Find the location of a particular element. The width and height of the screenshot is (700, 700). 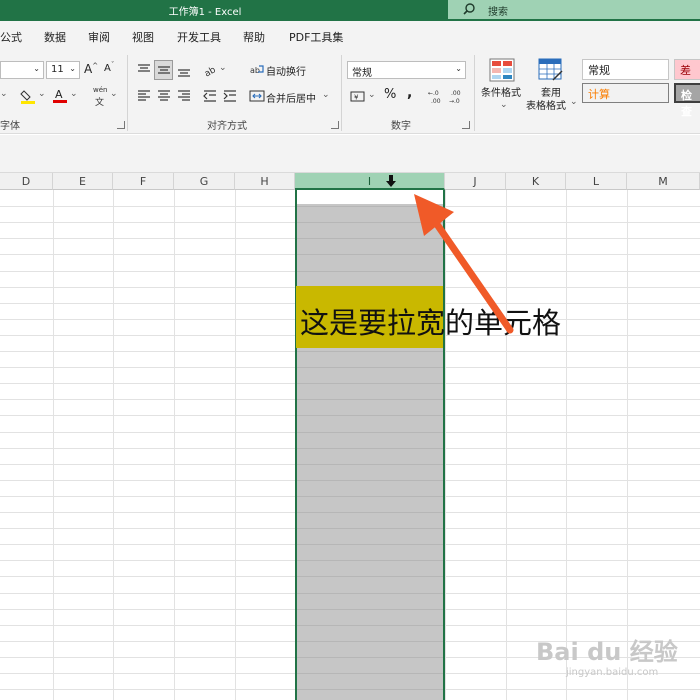

accounting-format-icon: ¥ is located at coordinates (358, 96).